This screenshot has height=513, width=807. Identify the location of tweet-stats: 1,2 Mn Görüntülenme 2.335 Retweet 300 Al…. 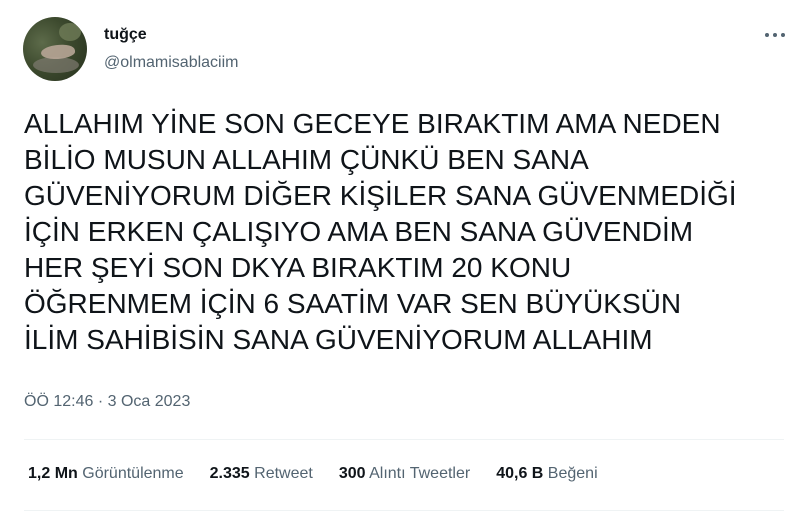
(313, 474).